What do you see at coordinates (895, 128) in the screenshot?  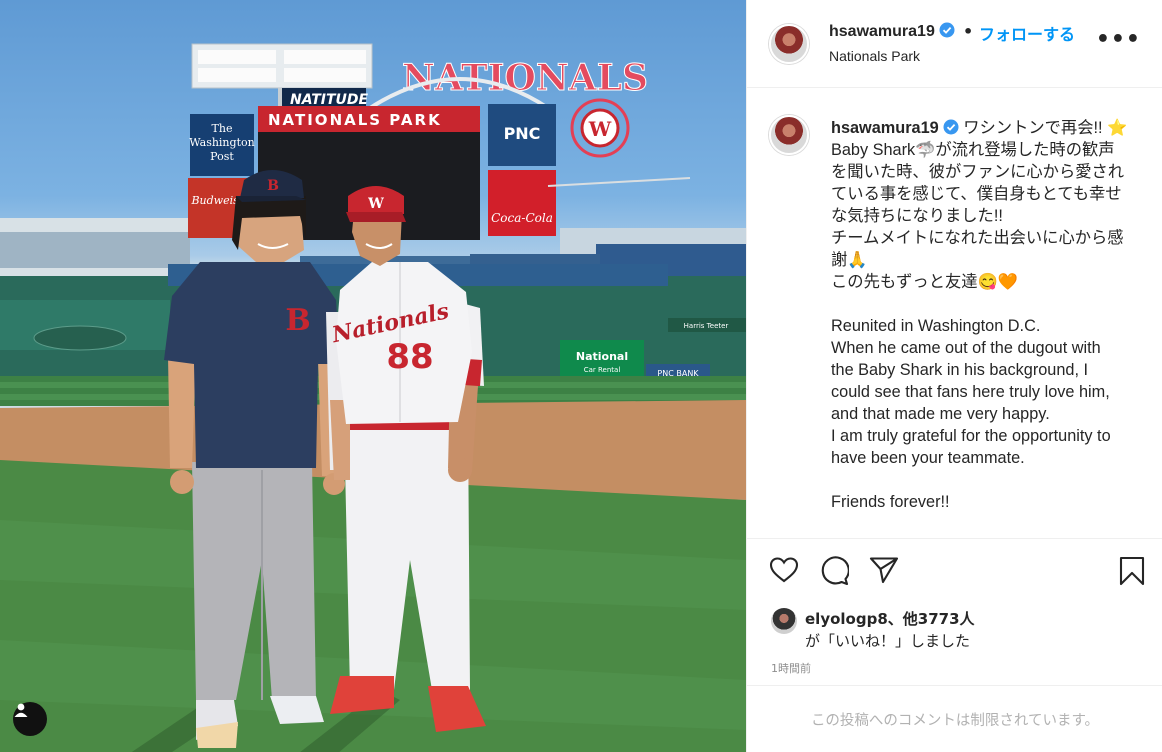 I see `caption-username: hsawamura19` at bounding box center [895, 128].